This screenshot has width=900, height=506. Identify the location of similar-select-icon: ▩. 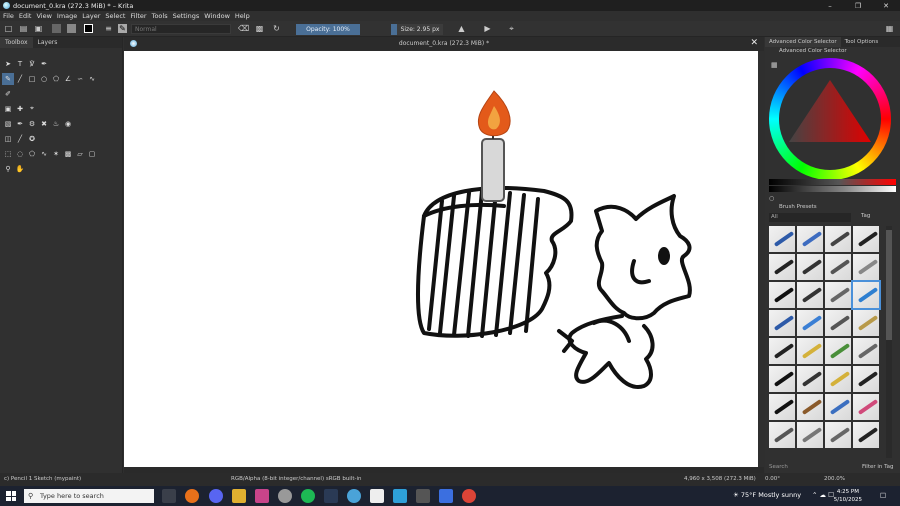
(68, 154).